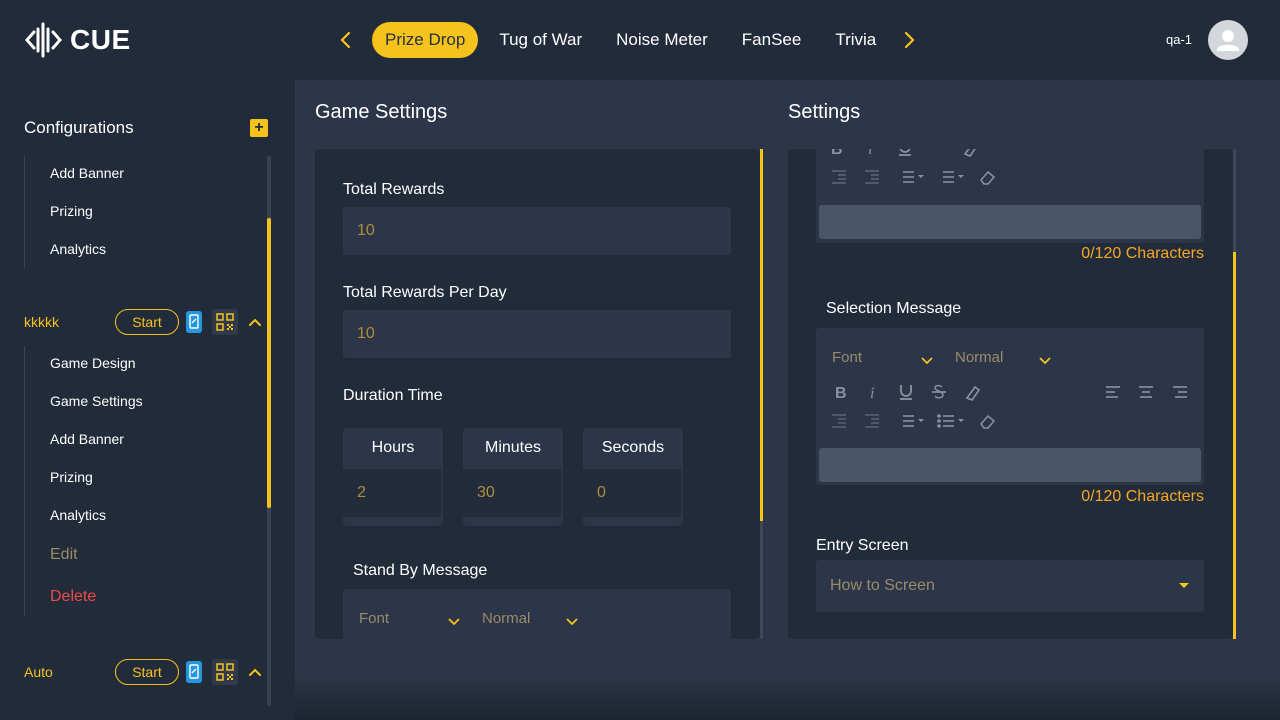 The height and width of the screenshot is (720, 1280). Describe the element at coordinates (1010, 586) in the screenshot. I see `entry-screen-select: How to Screen` at that location.